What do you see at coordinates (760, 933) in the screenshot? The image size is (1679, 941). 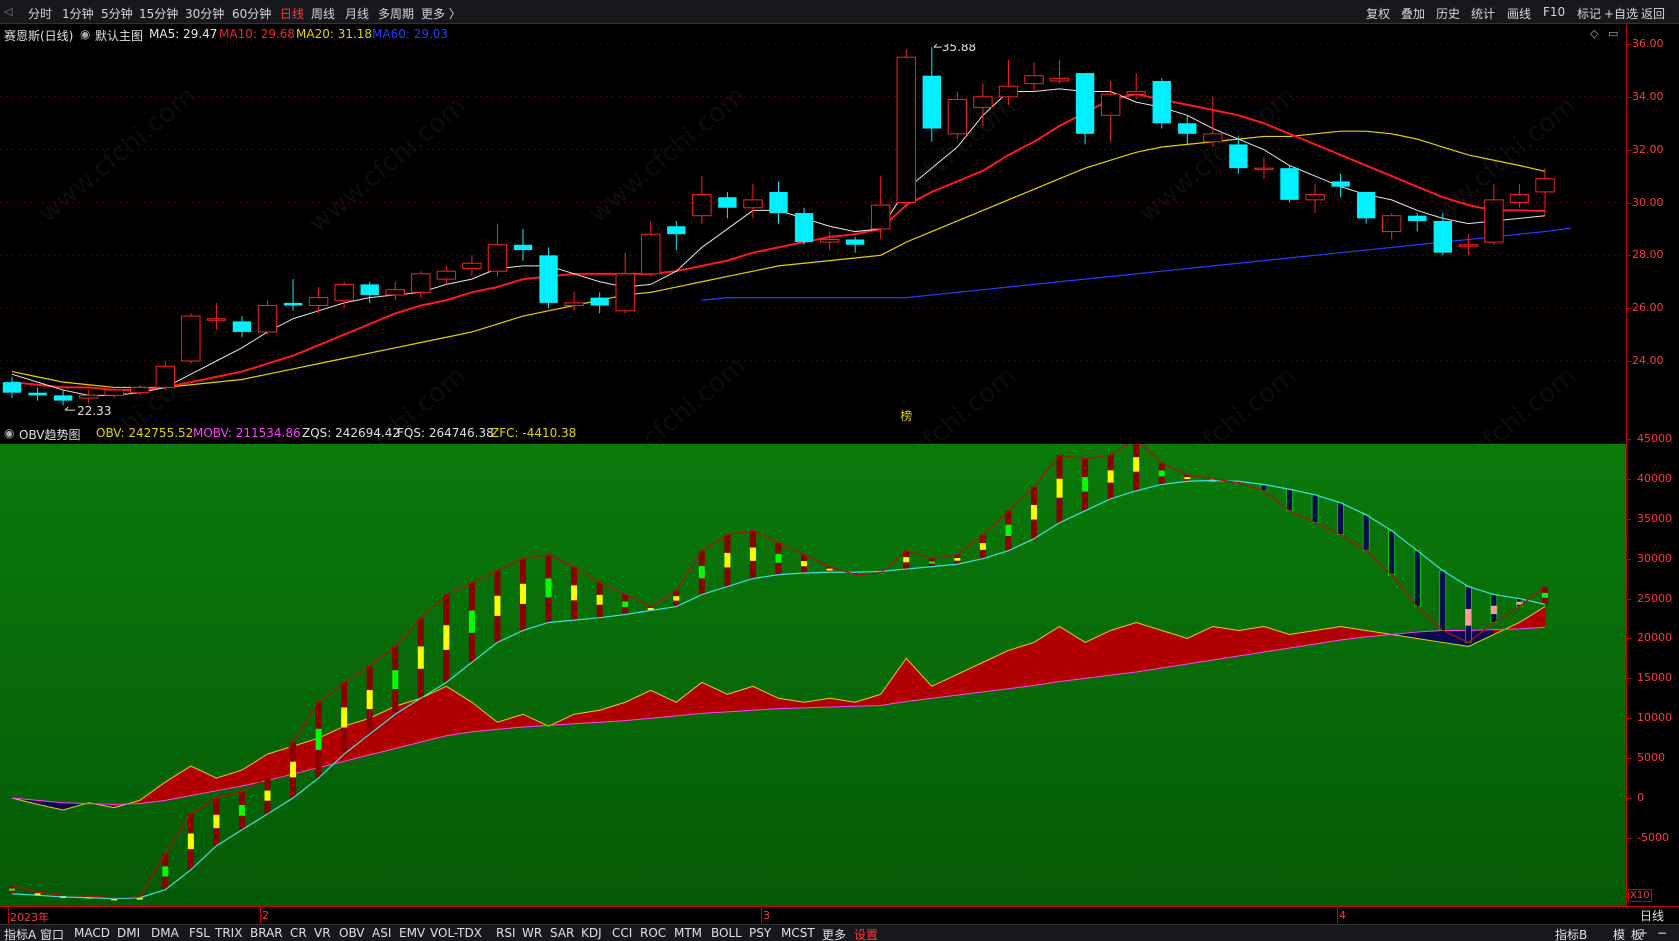 I see `indicator-tab: PSY` at bounding box center [760, 933].